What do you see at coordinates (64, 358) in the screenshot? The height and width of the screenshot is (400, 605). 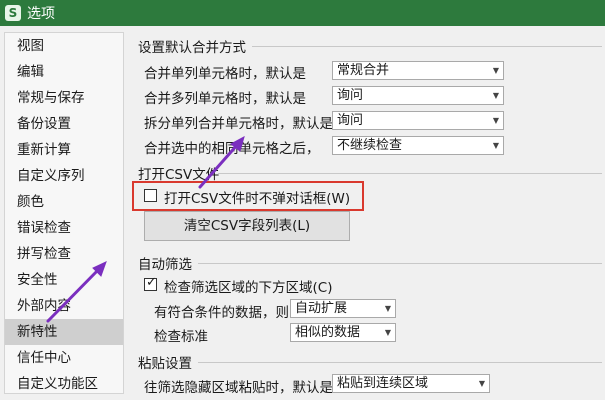 I see `sidebar-item-trust-center: 信任中心` at bounding box center [64, 358].